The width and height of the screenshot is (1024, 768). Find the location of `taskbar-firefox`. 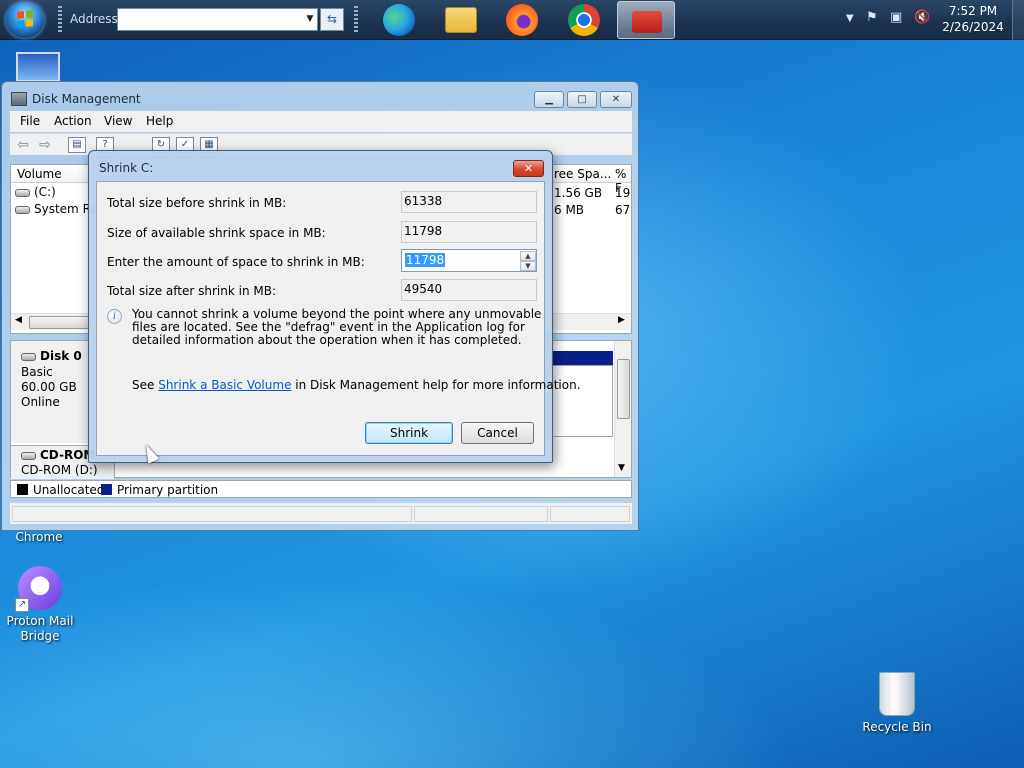

taskbar-firefox is located at coordinates (522, 20).